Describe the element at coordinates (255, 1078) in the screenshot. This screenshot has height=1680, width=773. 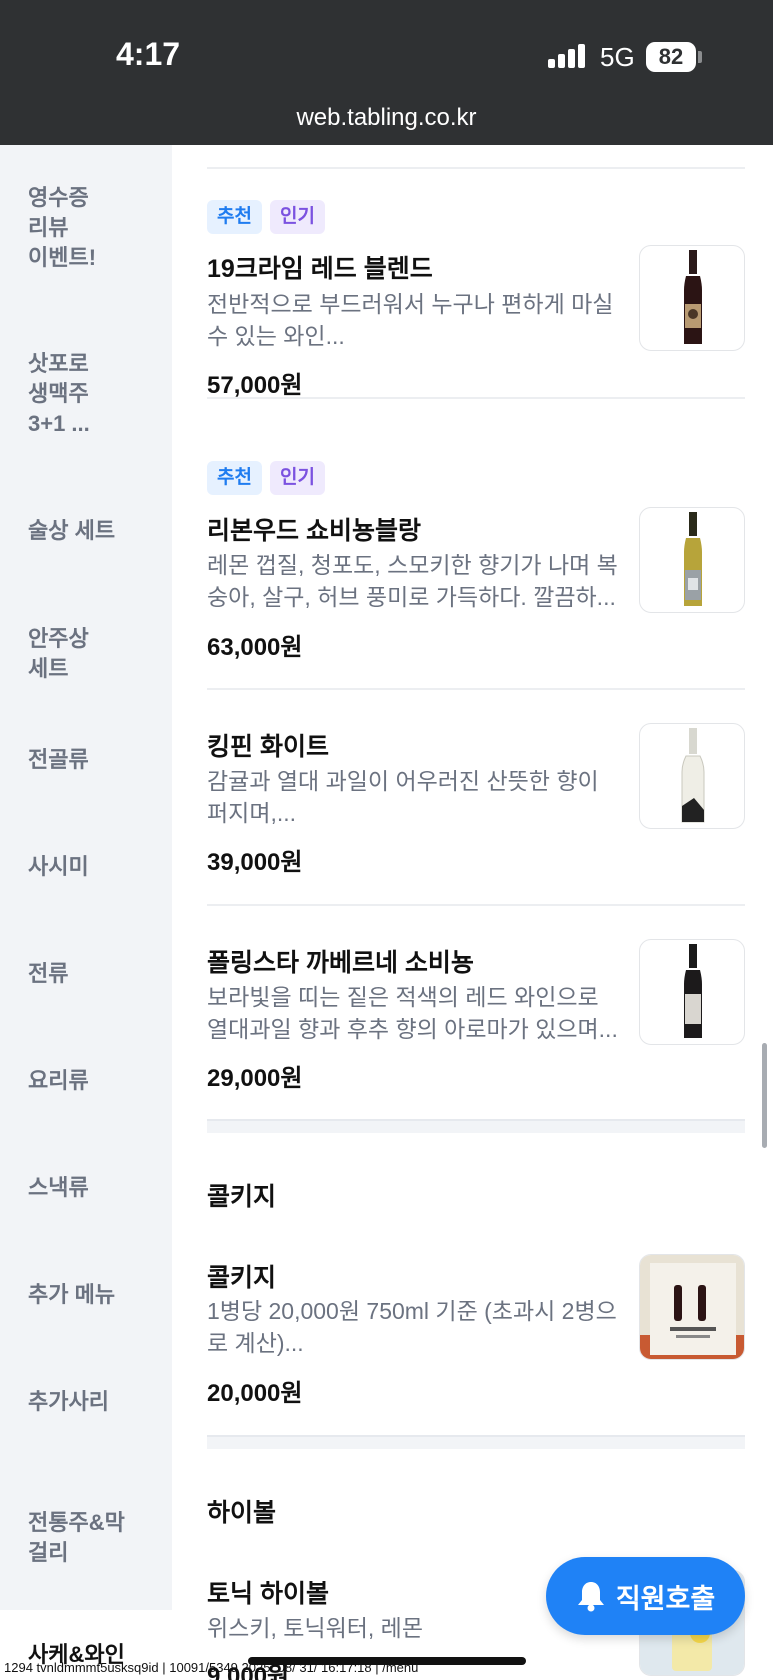
I see `item-price: 29,000원` at that location.